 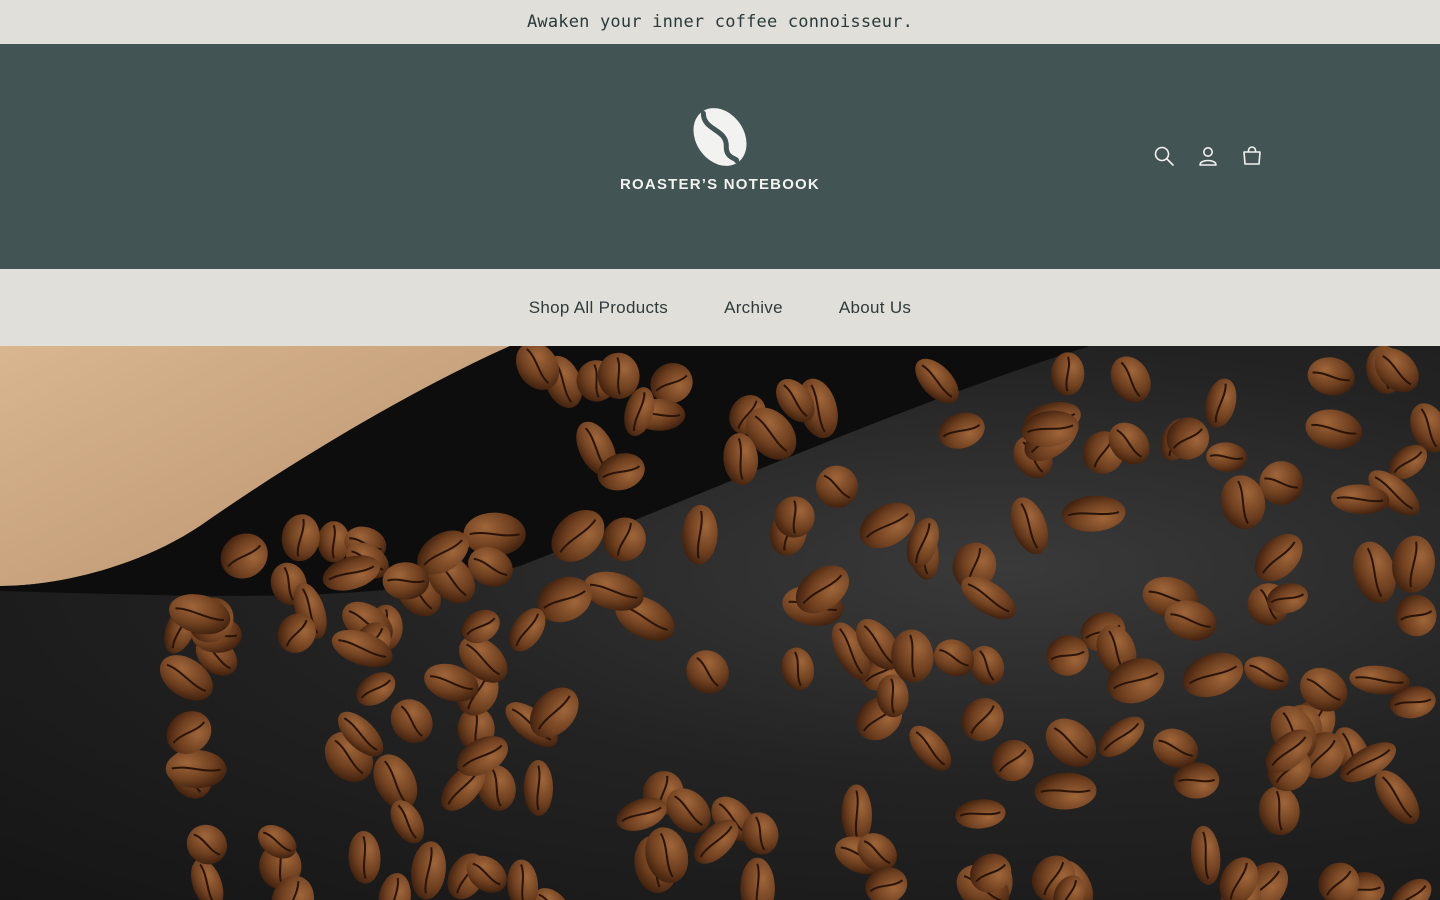 I want to click on site-logo: ROASTER’S NOTEBOOK, so click(x=720, y=159).